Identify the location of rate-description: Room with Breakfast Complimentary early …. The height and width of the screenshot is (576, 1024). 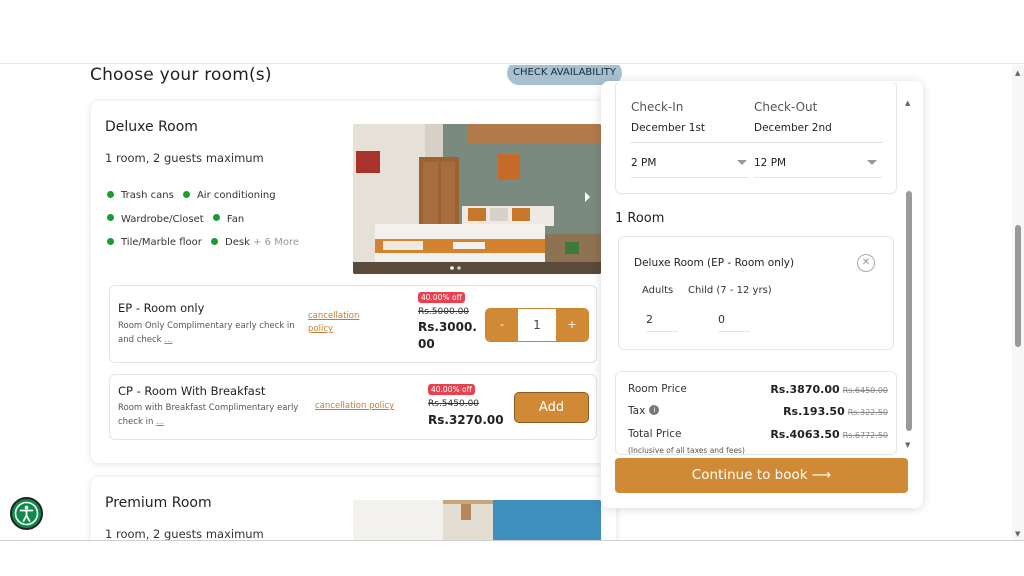
(213, 415).